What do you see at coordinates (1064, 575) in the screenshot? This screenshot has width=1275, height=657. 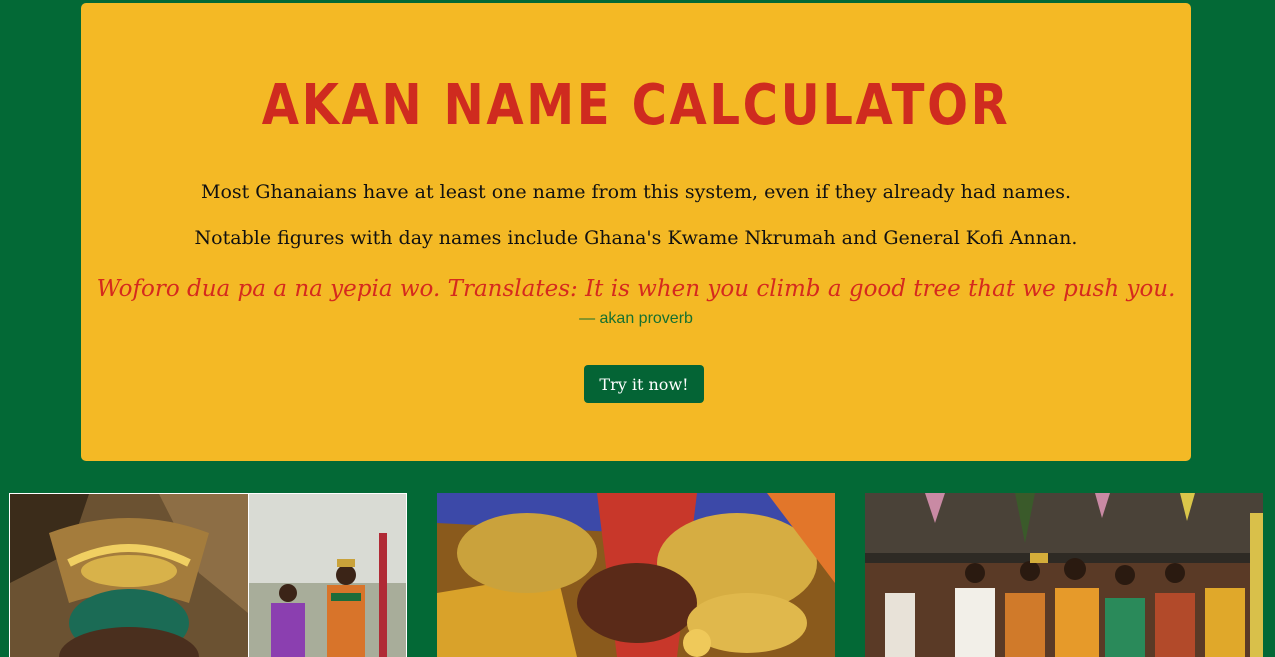 I see `akan-chiefs-gathering-photo` at bounding box center [1064, 575].